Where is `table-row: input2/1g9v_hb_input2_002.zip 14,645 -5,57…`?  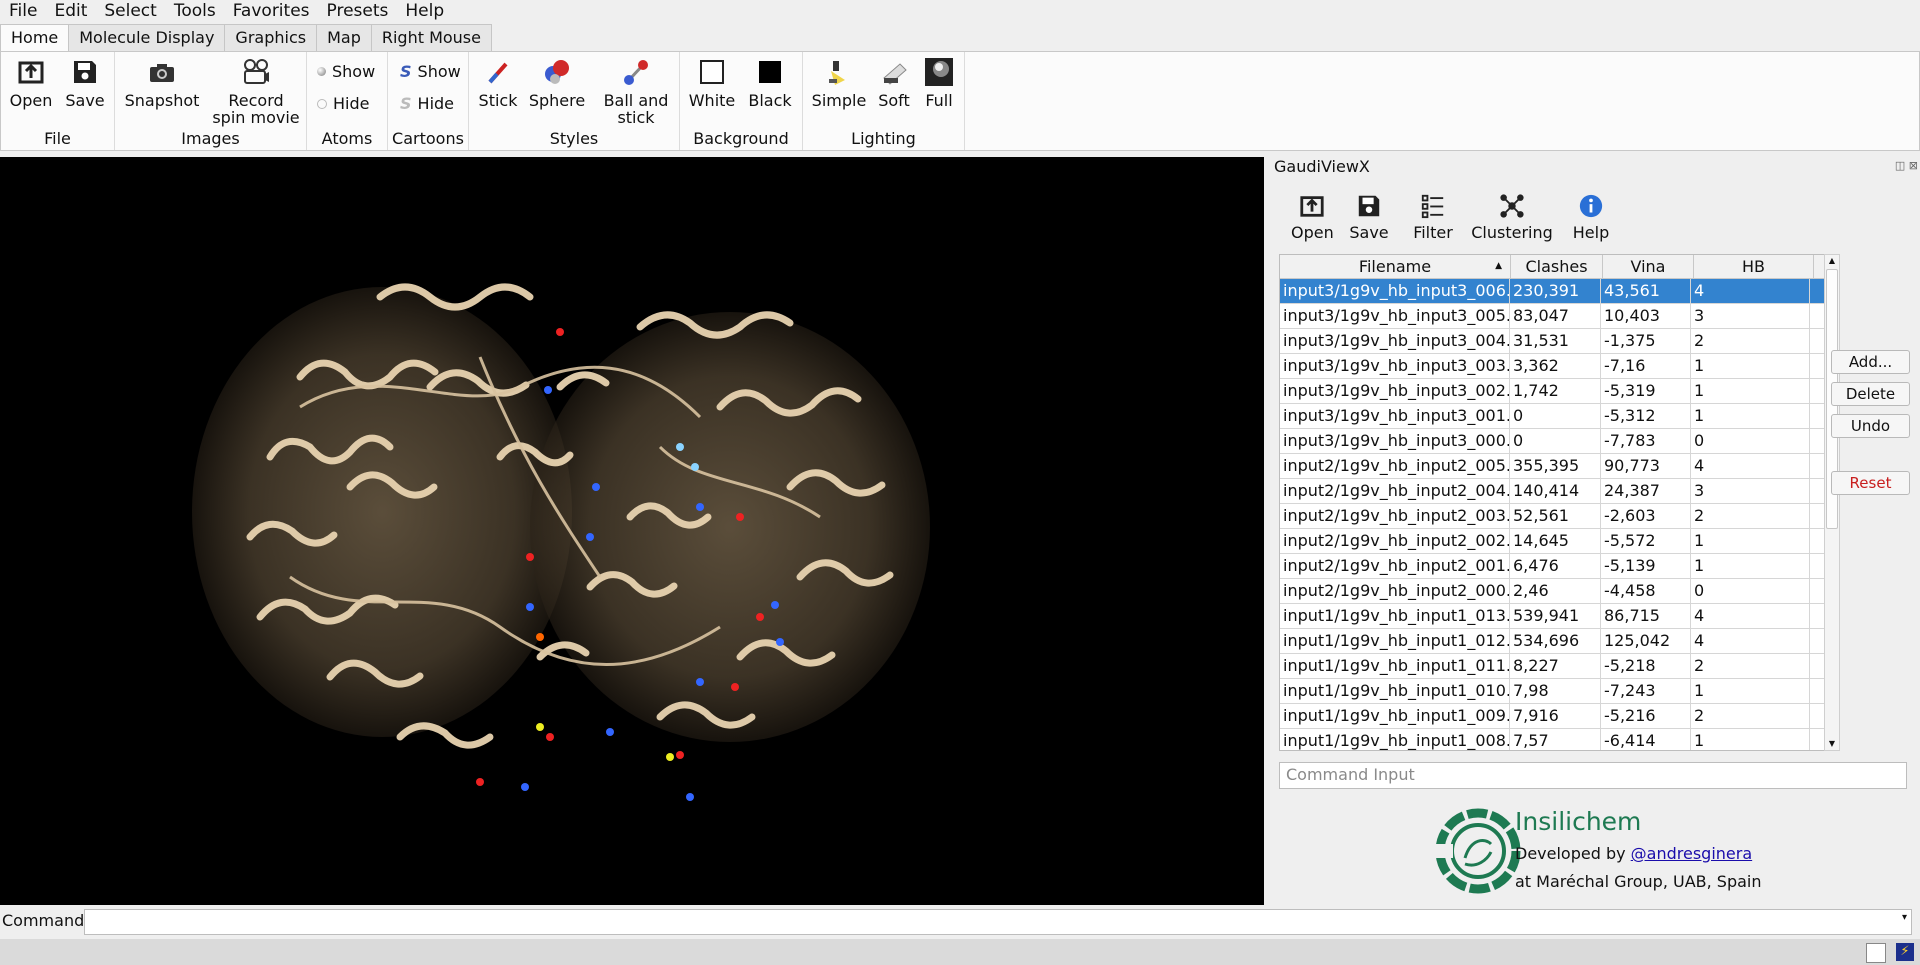
table-row: input2/1g9v_hb_input2_002.zip 14,645 -5,57… is located at coordinates (1552, 541).